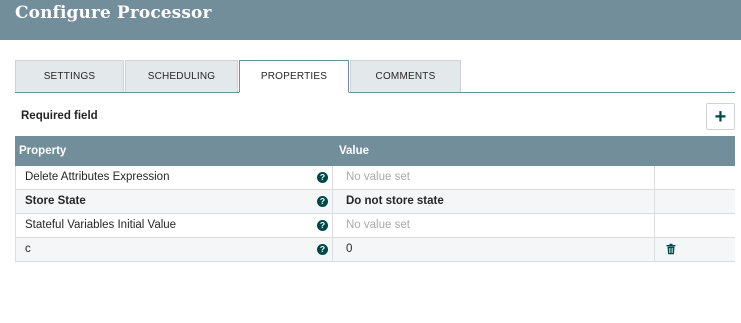  Describe the element at coordinates (671, 249) in the screenshot. I see `trash-icon` at that location.